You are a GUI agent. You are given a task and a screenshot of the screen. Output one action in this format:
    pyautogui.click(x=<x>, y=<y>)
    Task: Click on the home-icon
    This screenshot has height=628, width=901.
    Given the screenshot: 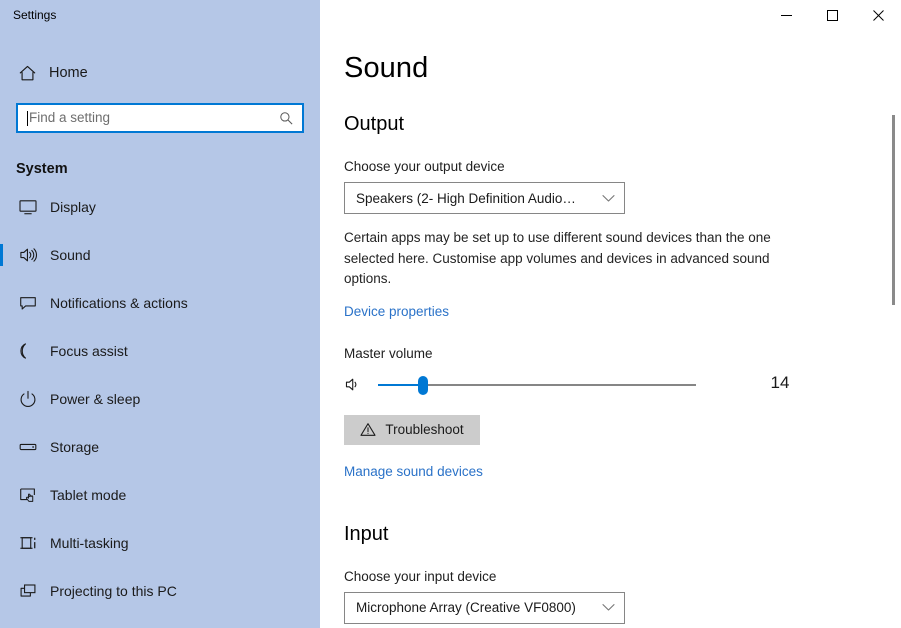 What is the action you would take?
    pyautogui.click(x=27, y=73)
    